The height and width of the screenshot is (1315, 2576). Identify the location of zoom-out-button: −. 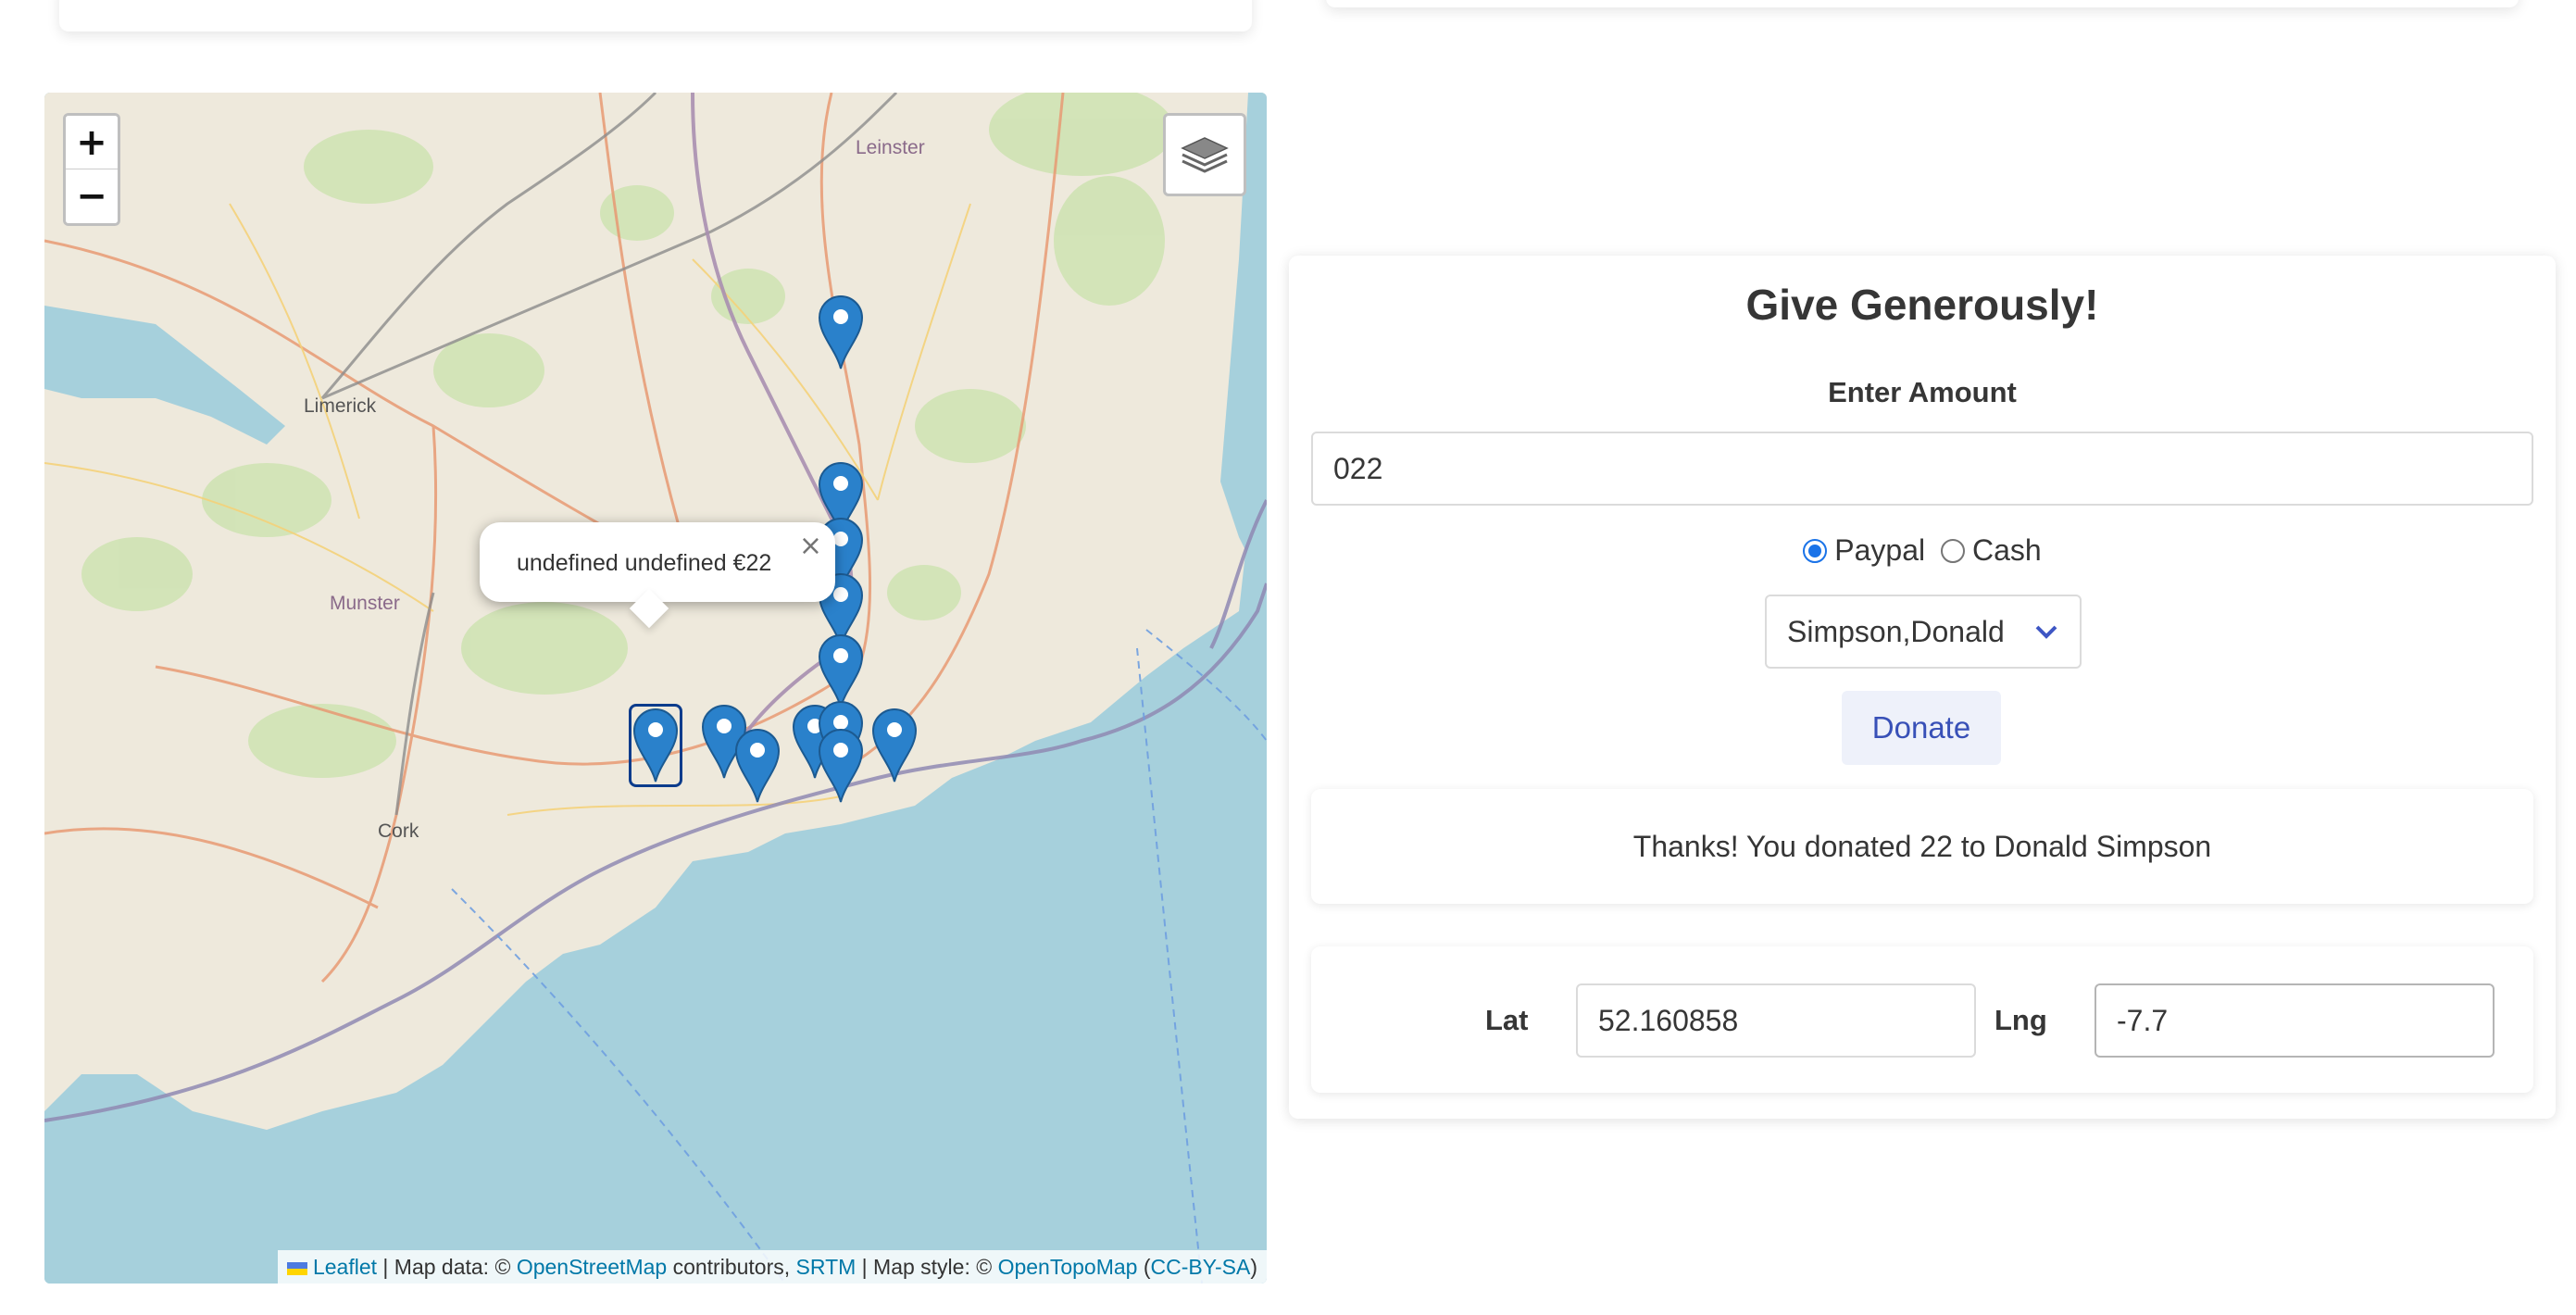
(92, 196).